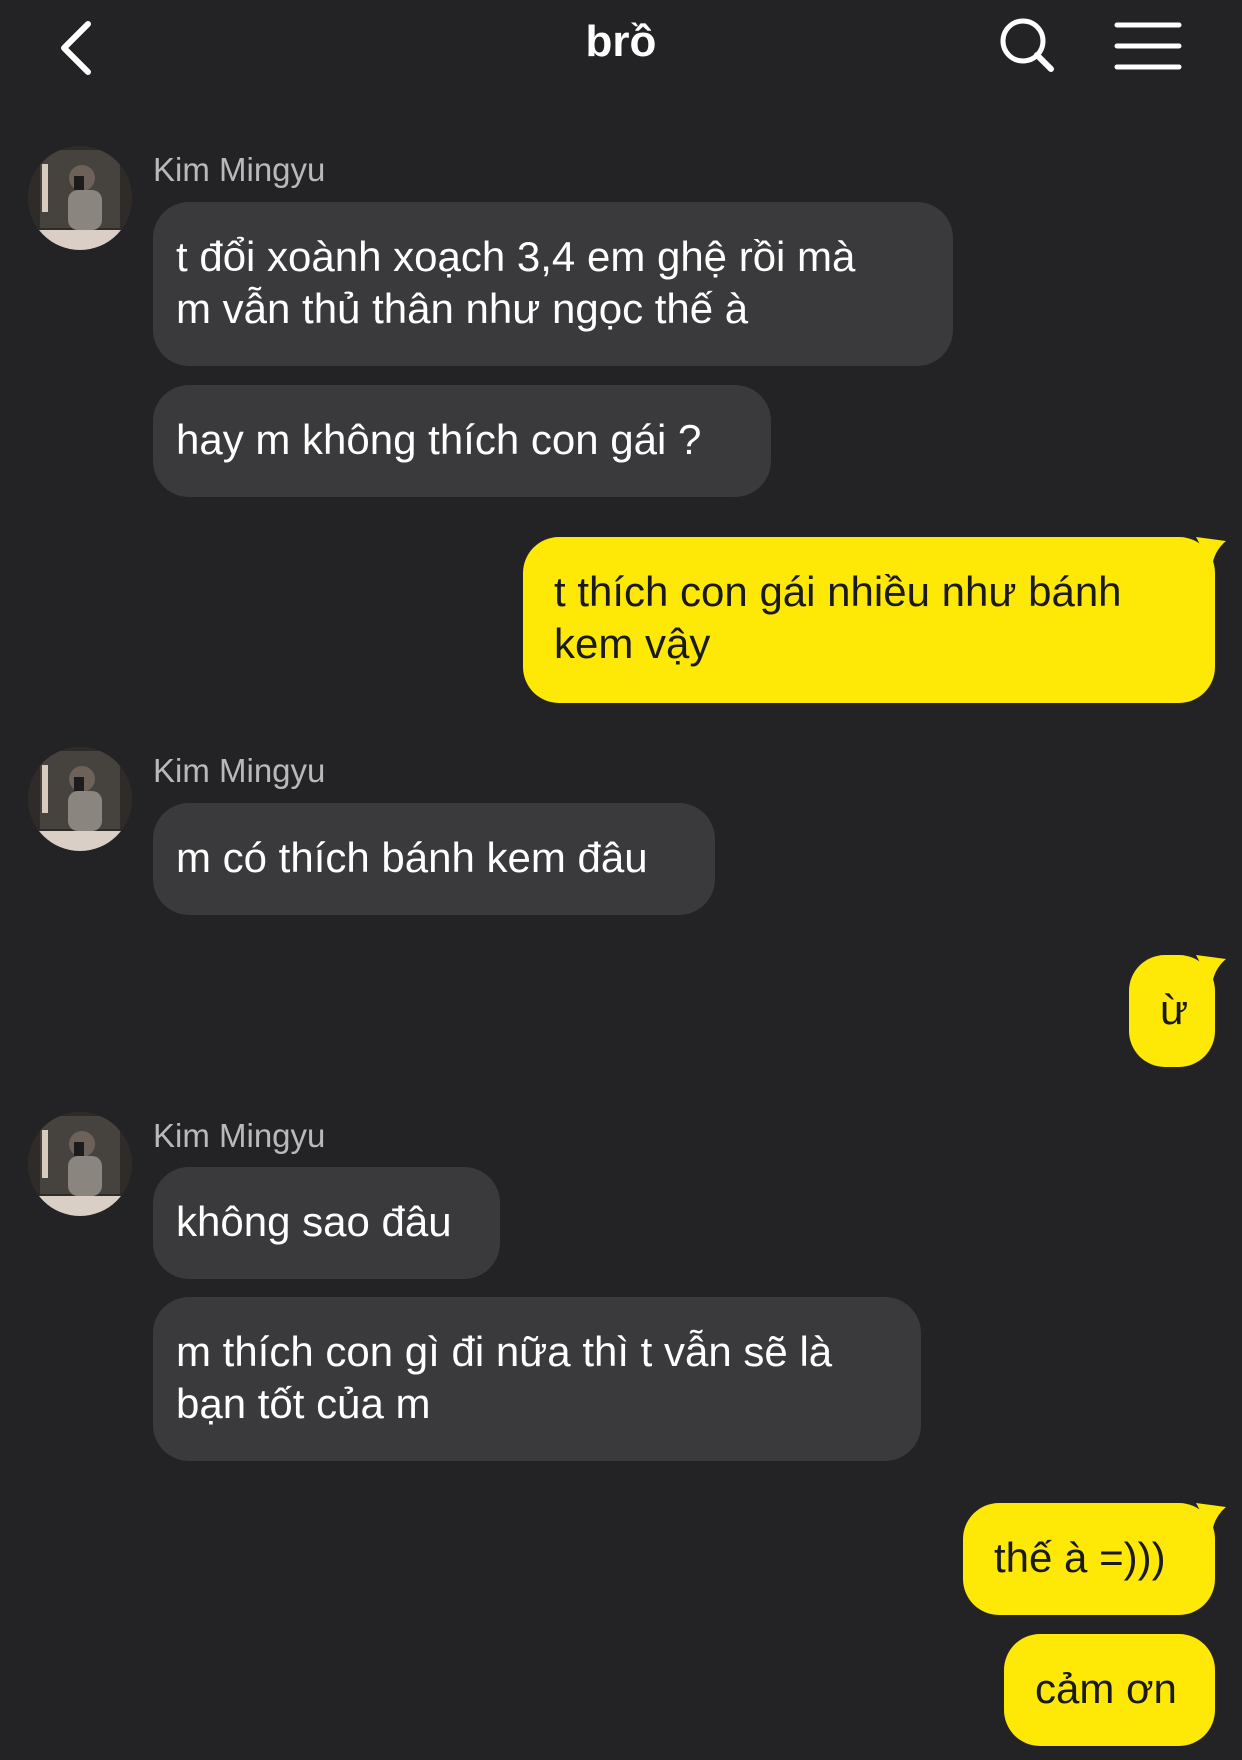 This screenshot has height=1760, width=1242. I want to click on hamburger-menu-icon, so click(1148, 46).